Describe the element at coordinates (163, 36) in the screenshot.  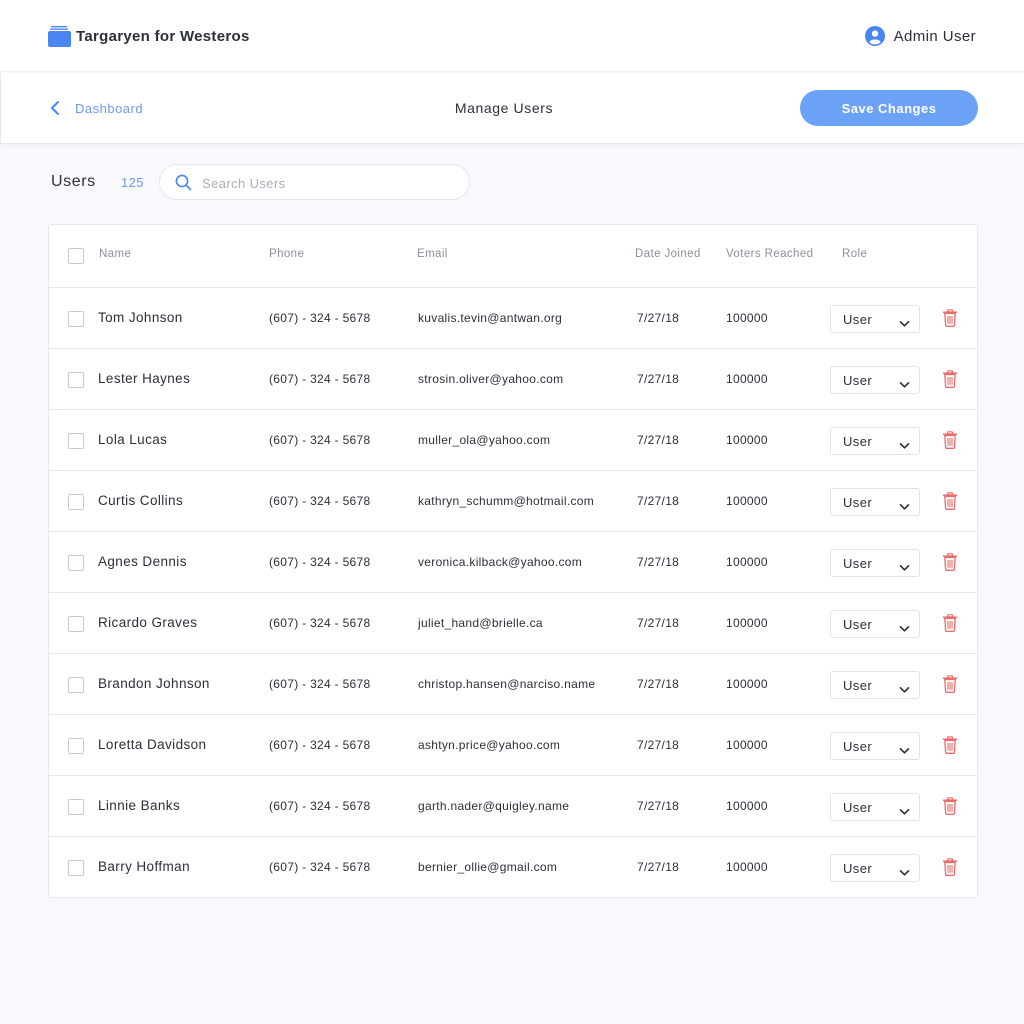
I see `app-name: Targaryen for Westeros` at that location.